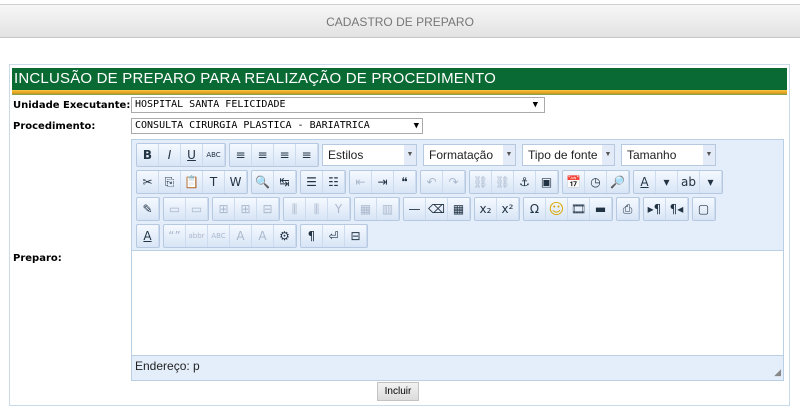 The height and width of the screenshot is (416, 800). I want to click on page-header: CADASTRO DE PREPARO, so click(400, 21).